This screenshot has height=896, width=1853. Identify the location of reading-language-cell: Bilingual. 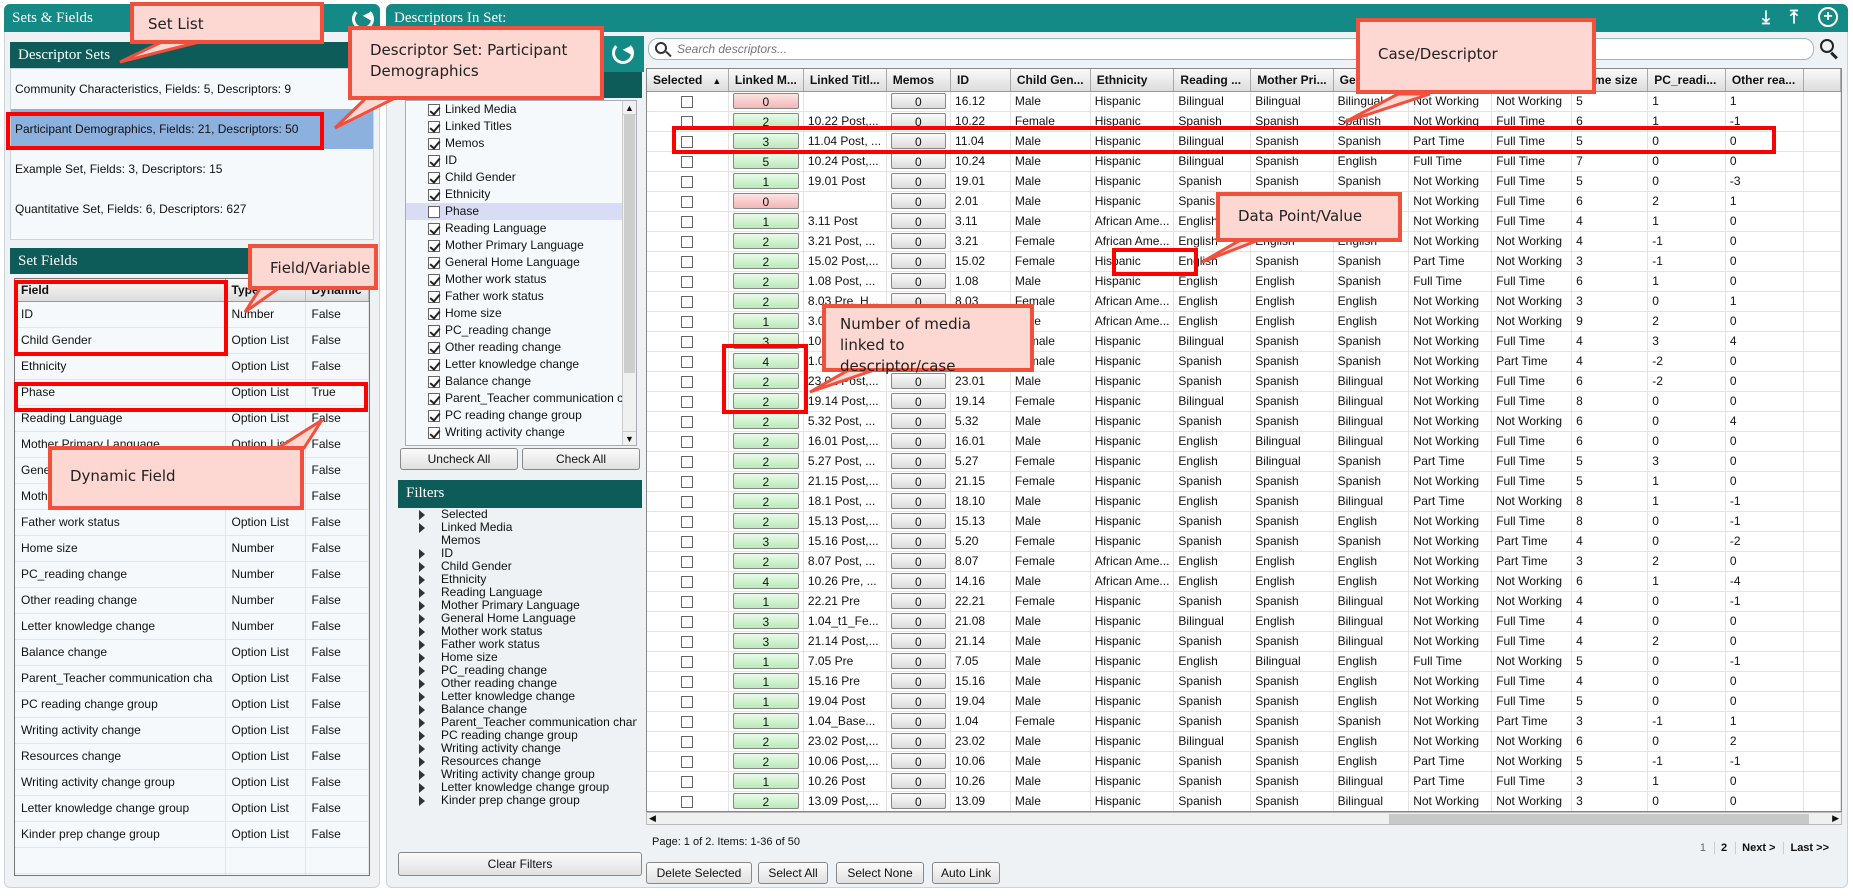
(1212, 341).